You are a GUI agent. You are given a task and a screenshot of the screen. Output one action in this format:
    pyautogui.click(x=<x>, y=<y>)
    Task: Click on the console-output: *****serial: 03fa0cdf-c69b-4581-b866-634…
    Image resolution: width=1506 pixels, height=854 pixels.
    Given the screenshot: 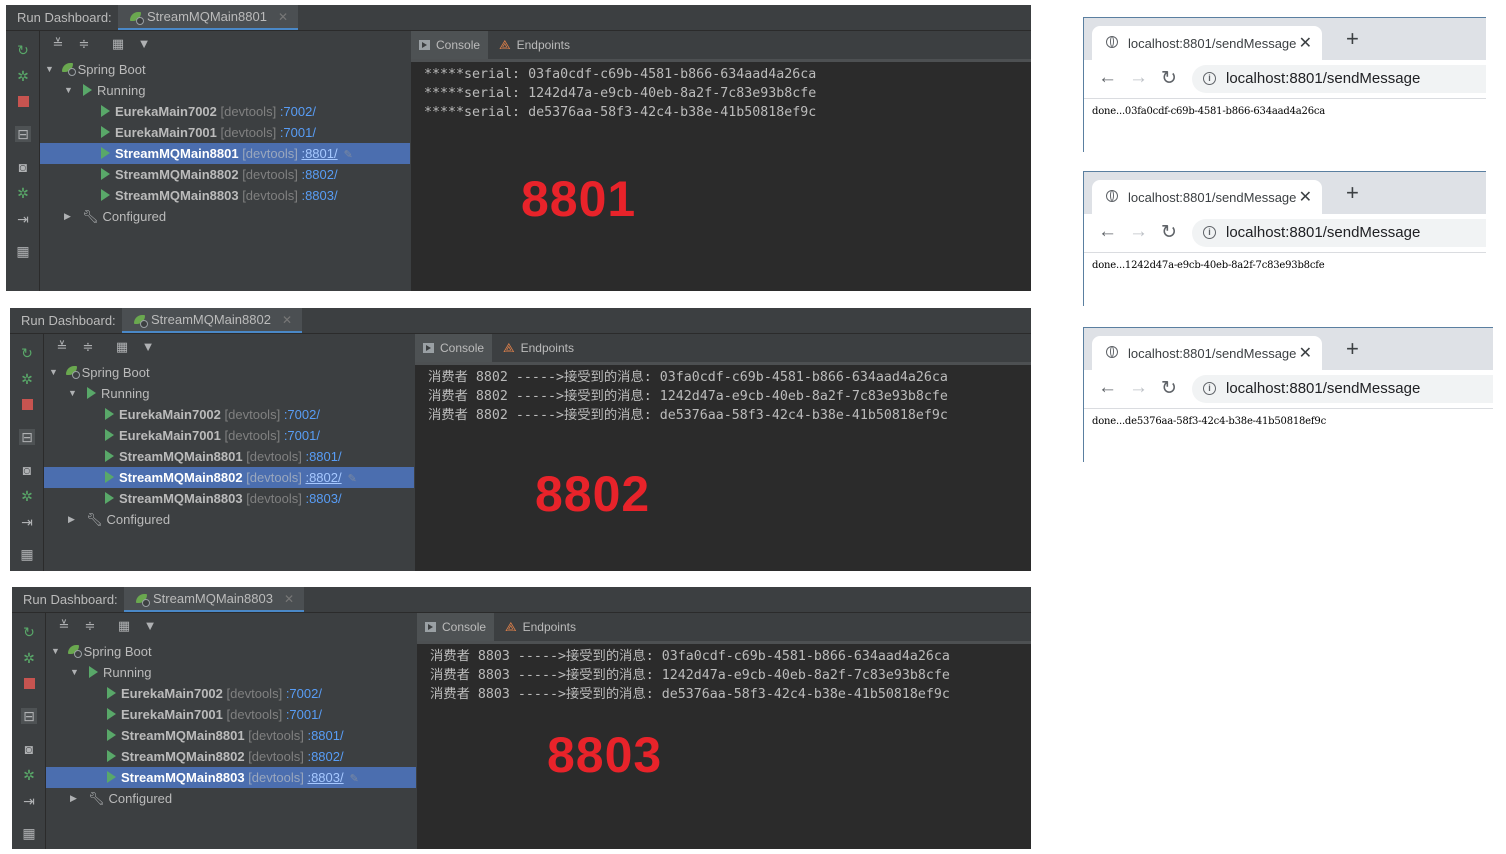 What is the action you would take?
    pyautogui.click(x=721, y=176)
    